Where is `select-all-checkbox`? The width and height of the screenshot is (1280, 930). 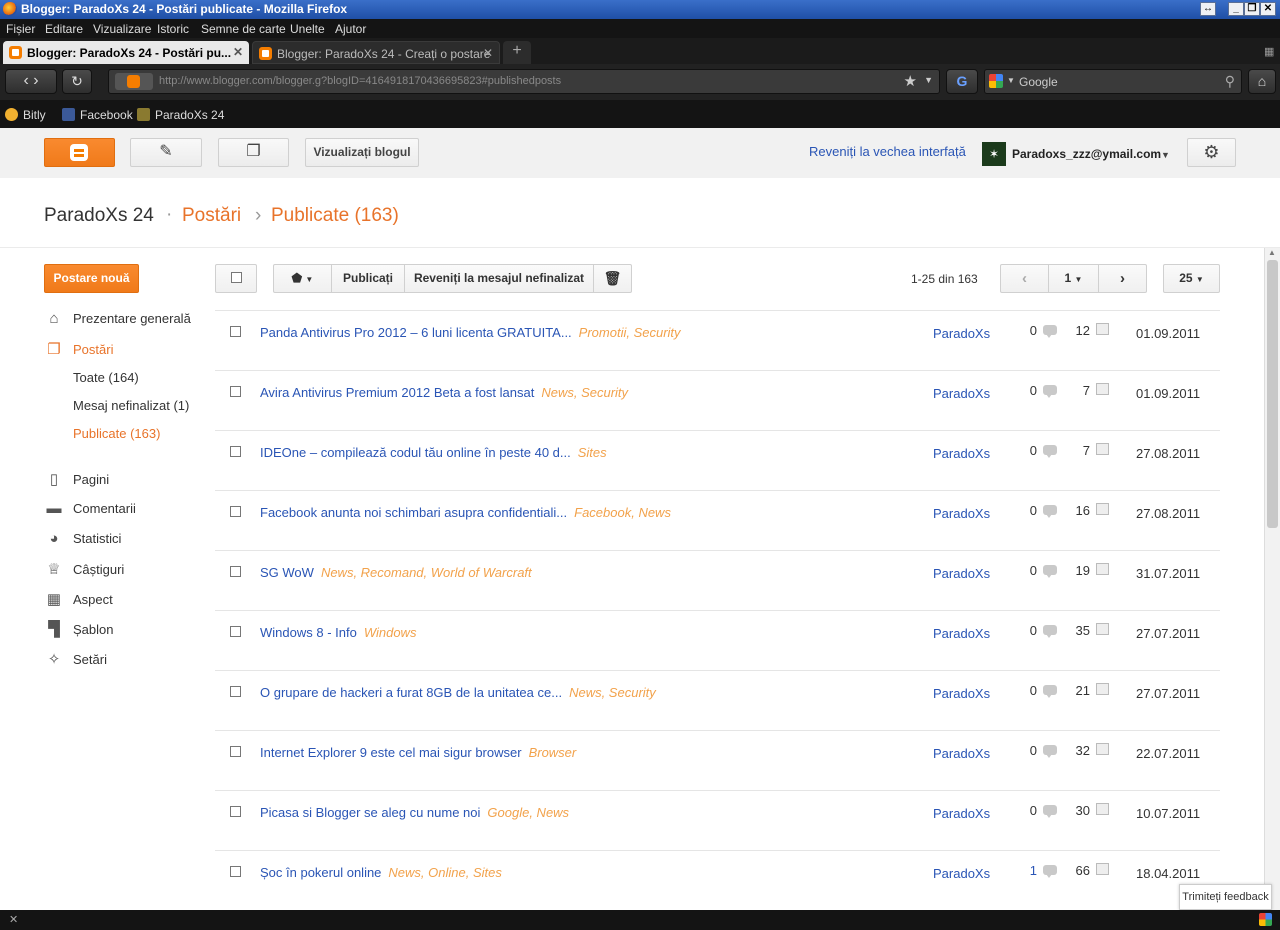 select-all-checkbox is located at coordinates (236, 278).